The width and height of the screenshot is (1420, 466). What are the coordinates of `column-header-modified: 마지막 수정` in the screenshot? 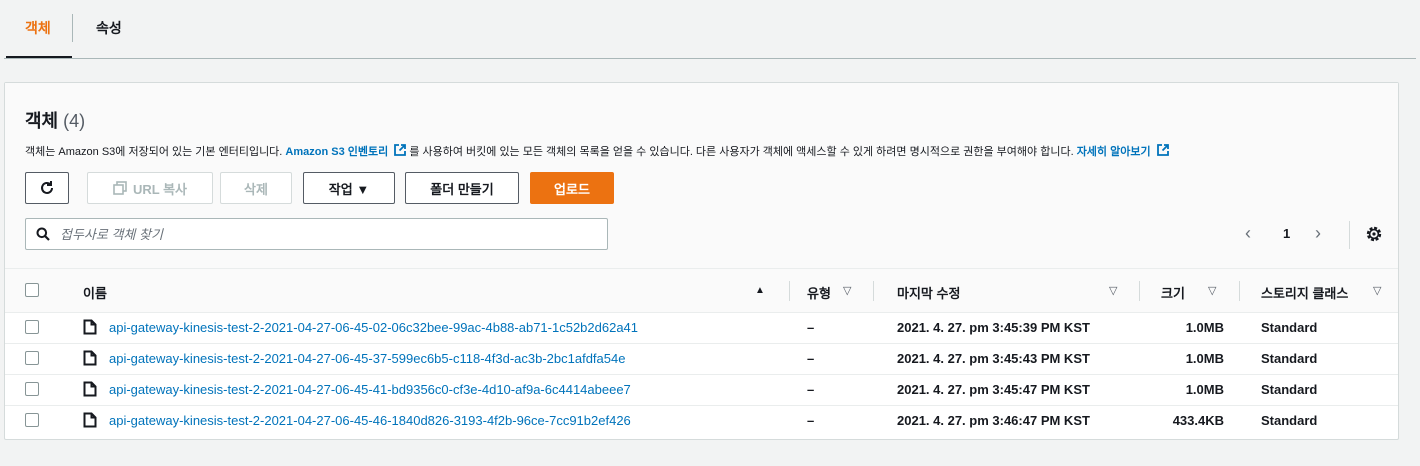 It's located at (928, 292).